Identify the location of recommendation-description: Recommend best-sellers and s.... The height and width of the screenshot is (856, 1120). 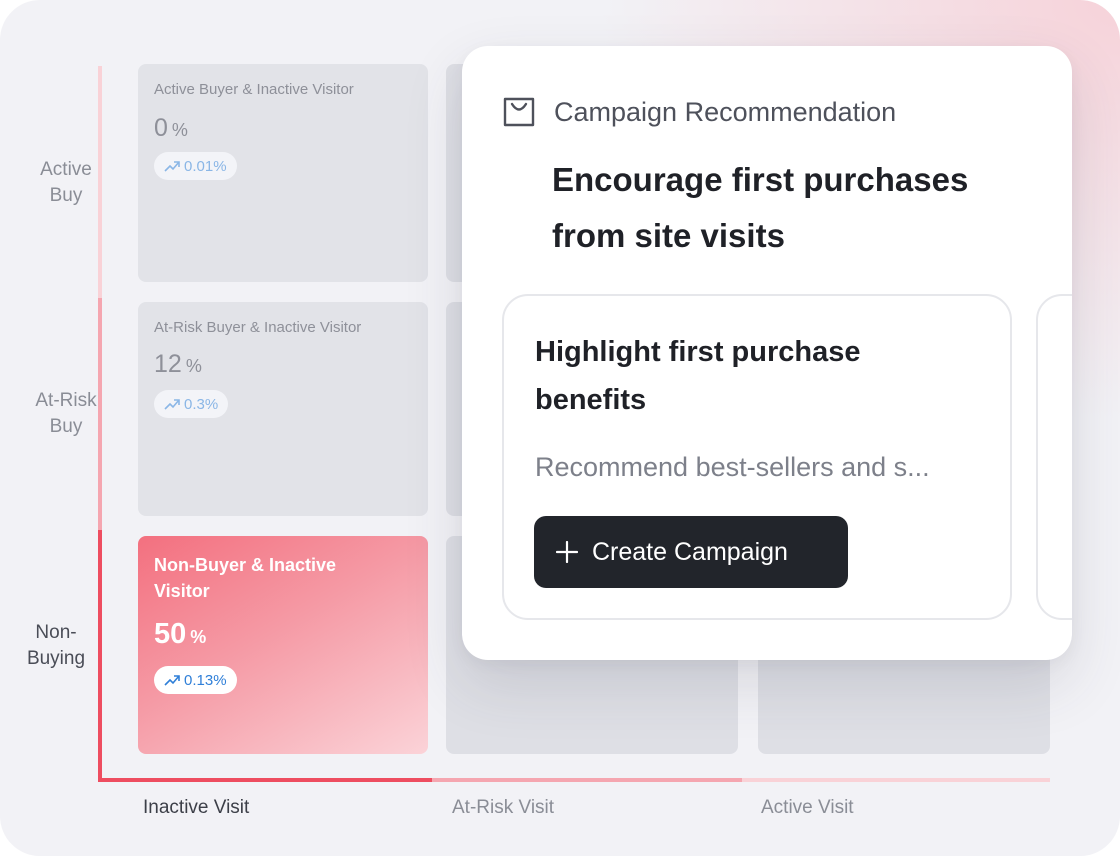
(732, 467).